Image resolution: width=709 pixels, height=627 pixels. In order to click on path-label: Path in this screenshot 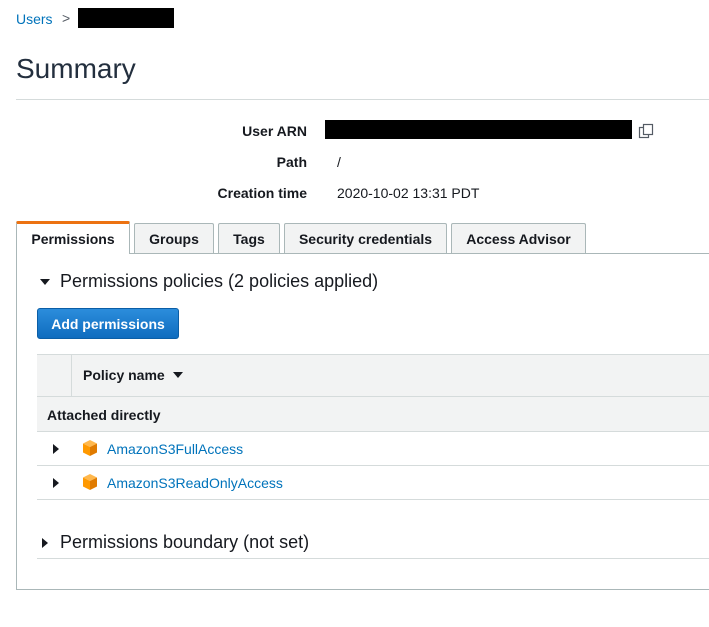, I will do `click(291, 162)`.